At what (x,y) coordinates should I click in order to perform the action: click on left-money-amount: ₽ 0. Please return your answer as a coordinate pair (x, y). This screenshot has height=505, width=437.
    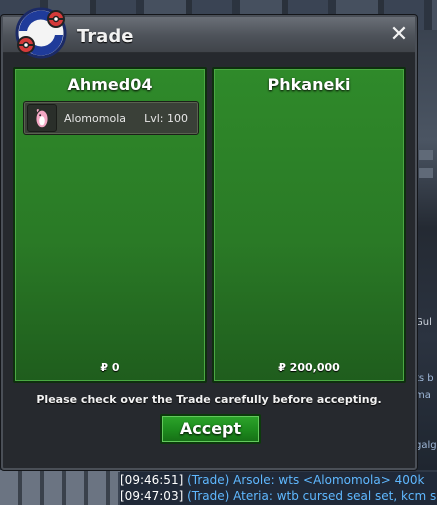
    Looking at the image, I should click on (110, 367).